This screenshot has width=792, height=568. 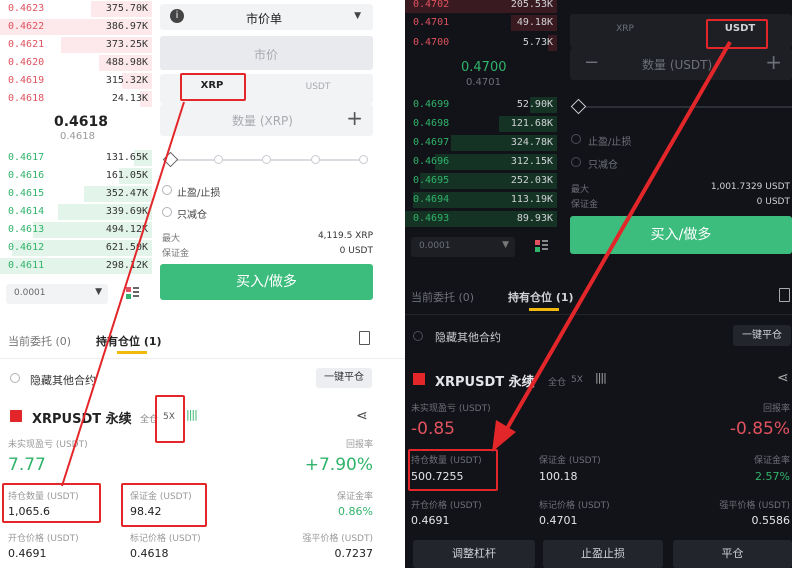 I want to click on bid-row: 0.4616 161.05K, so click(x=76, y=176).